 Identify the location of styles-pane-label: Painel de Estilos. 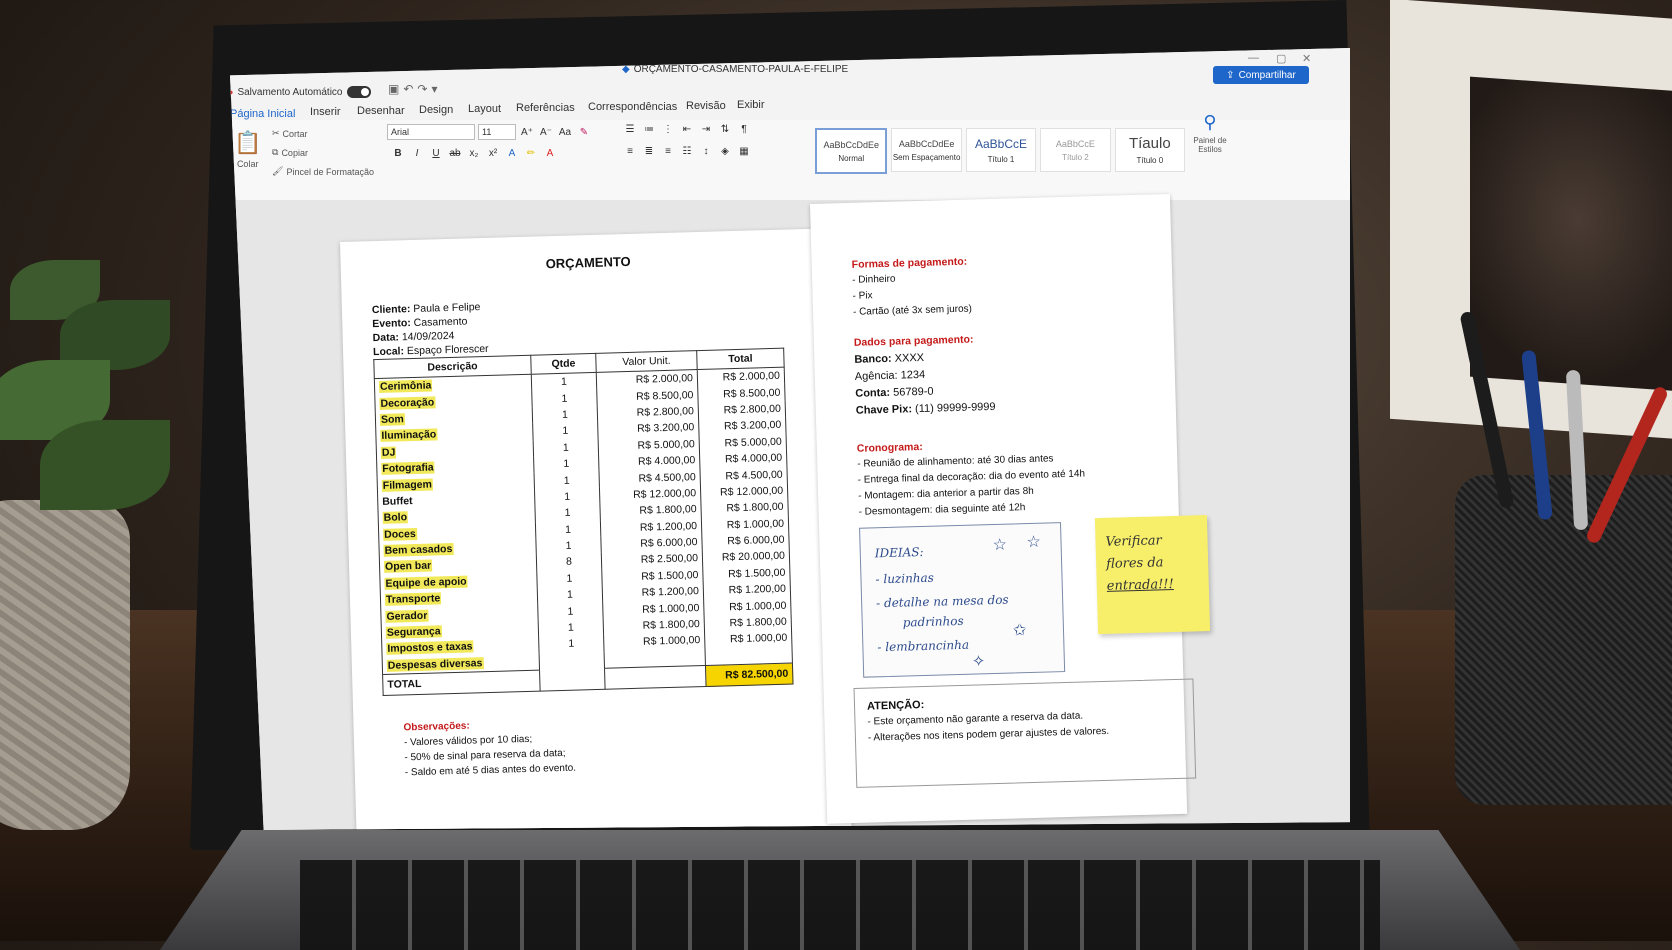
(1210, 145).